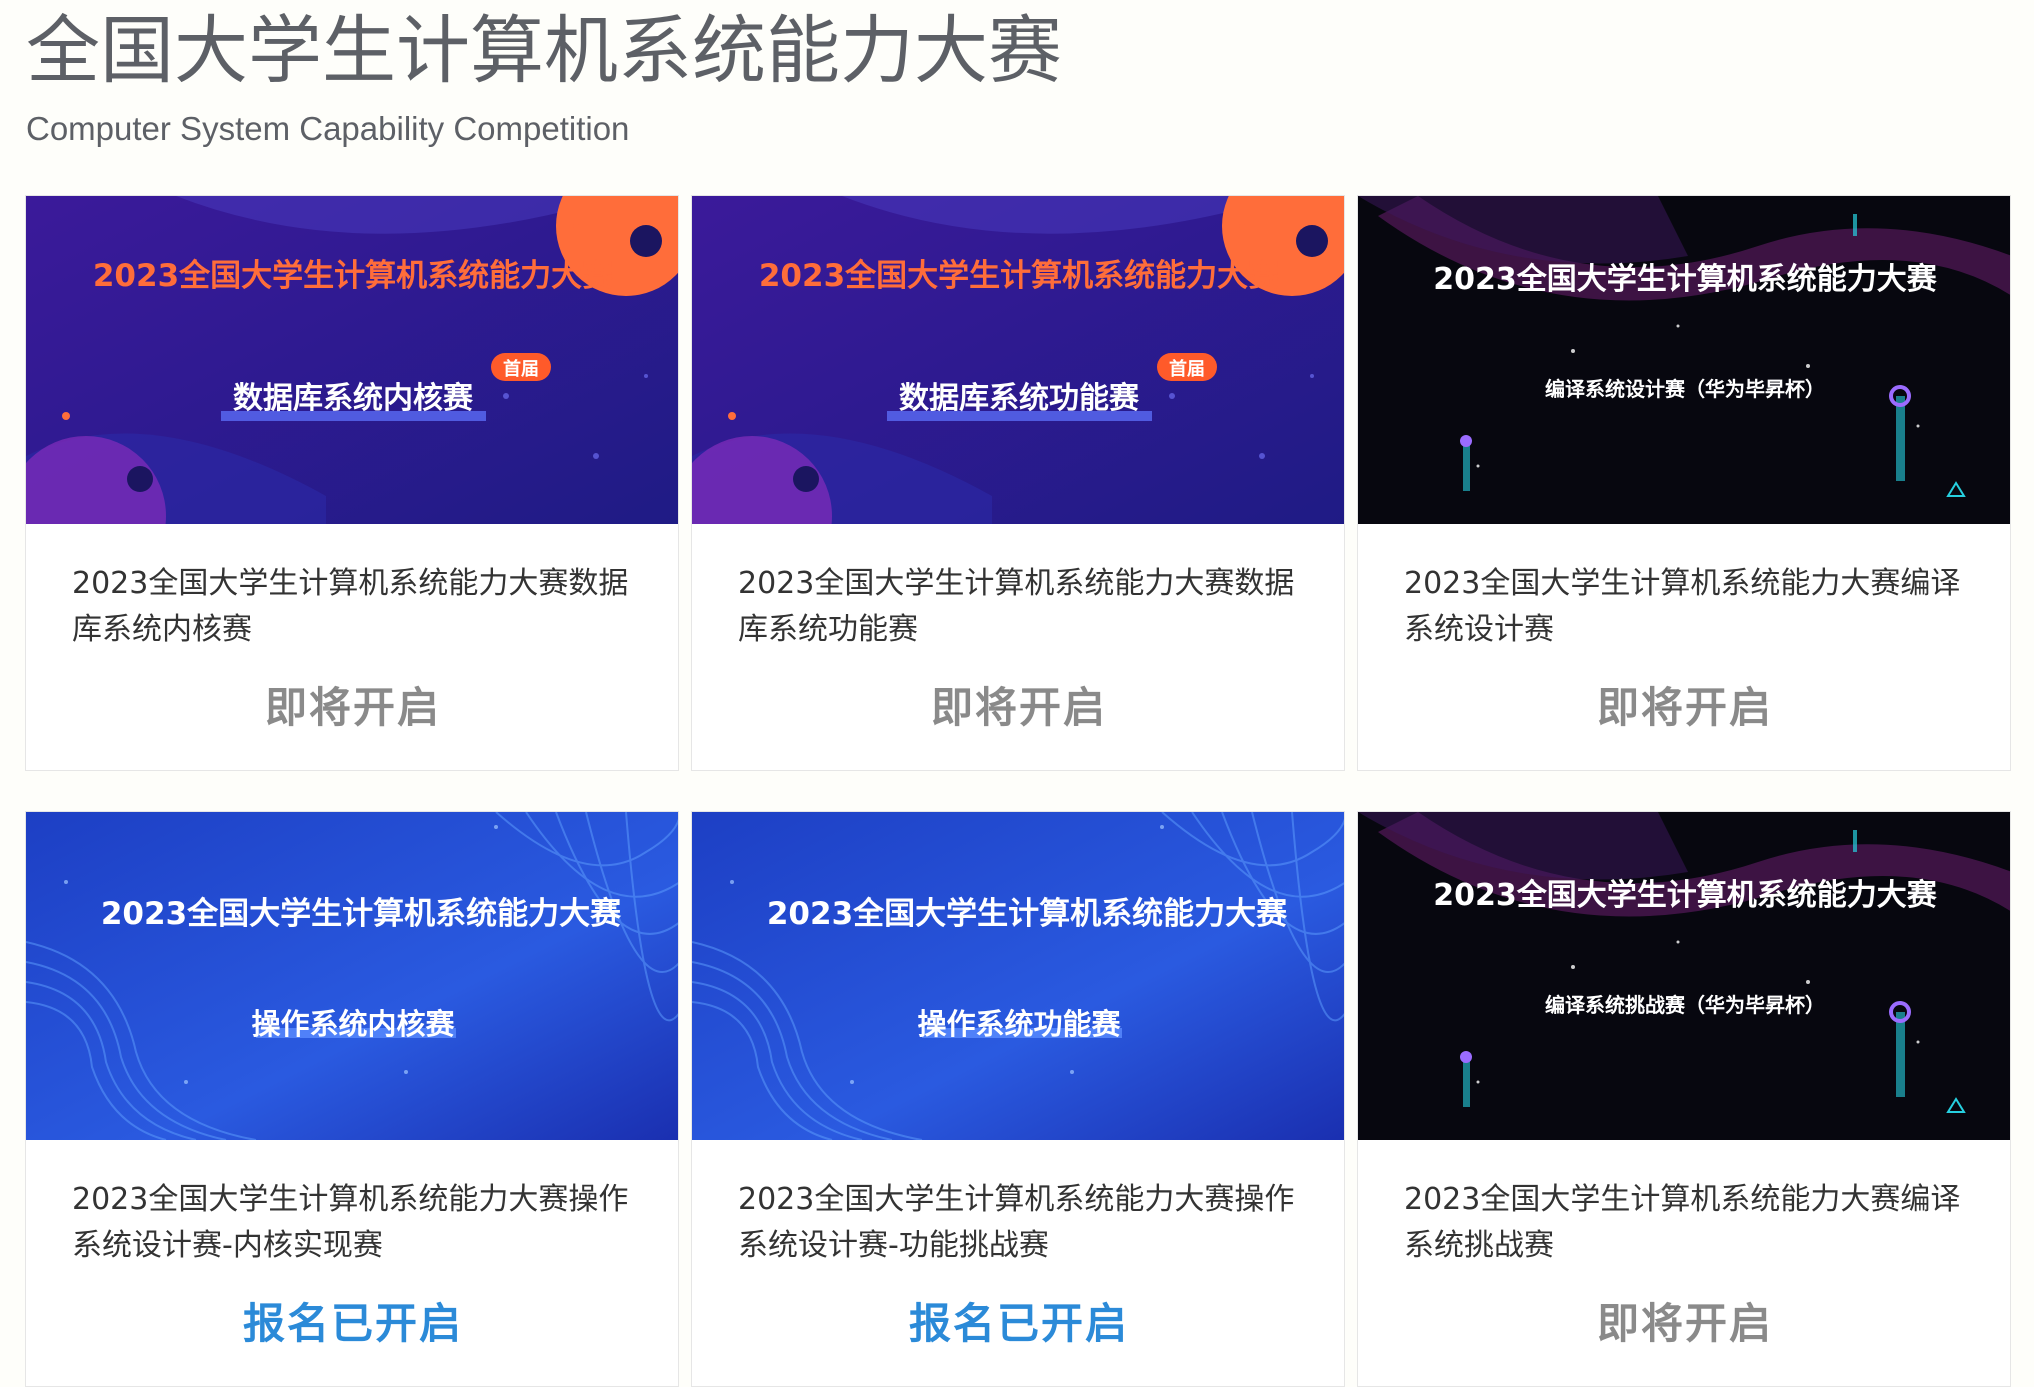  What do you see at coordinates (1685, 1005) in the screenshot?
I see `banner-track: 编译系统挑战赛（华为毕昇杯）` at bounding box center [1685, 1005].